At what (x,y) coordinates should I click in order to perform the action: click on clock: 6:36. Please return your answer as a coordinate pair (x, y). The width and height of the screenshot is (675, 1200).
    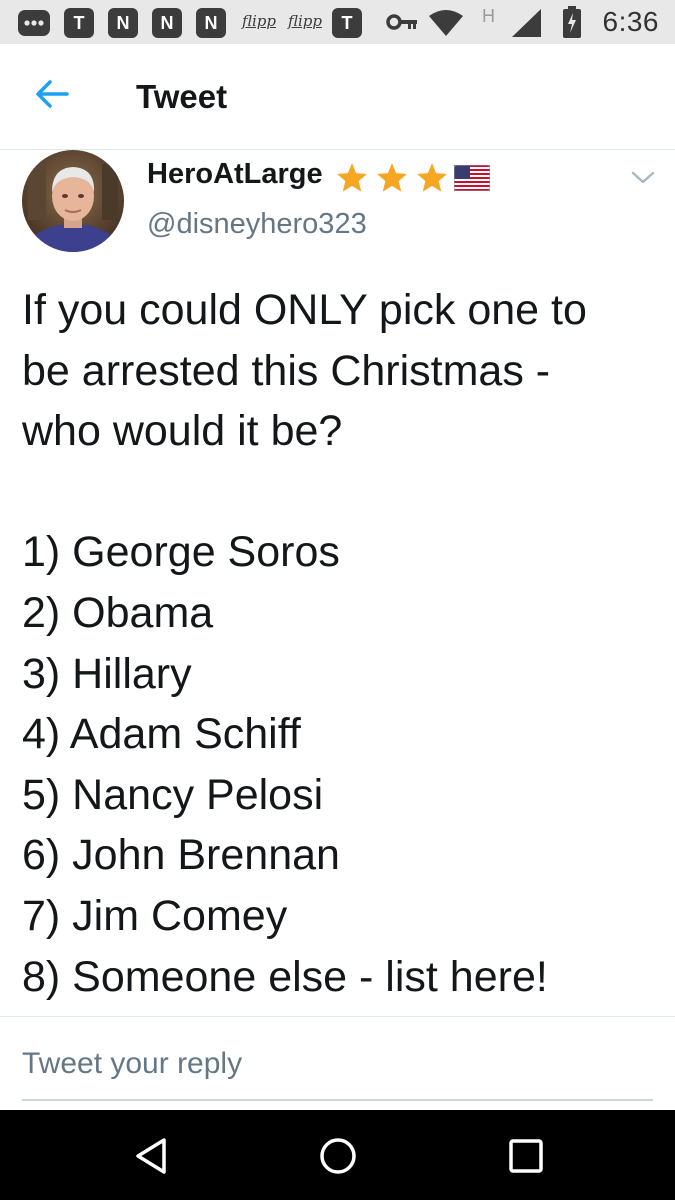
    Looking at the image, I should click on (630, 21).